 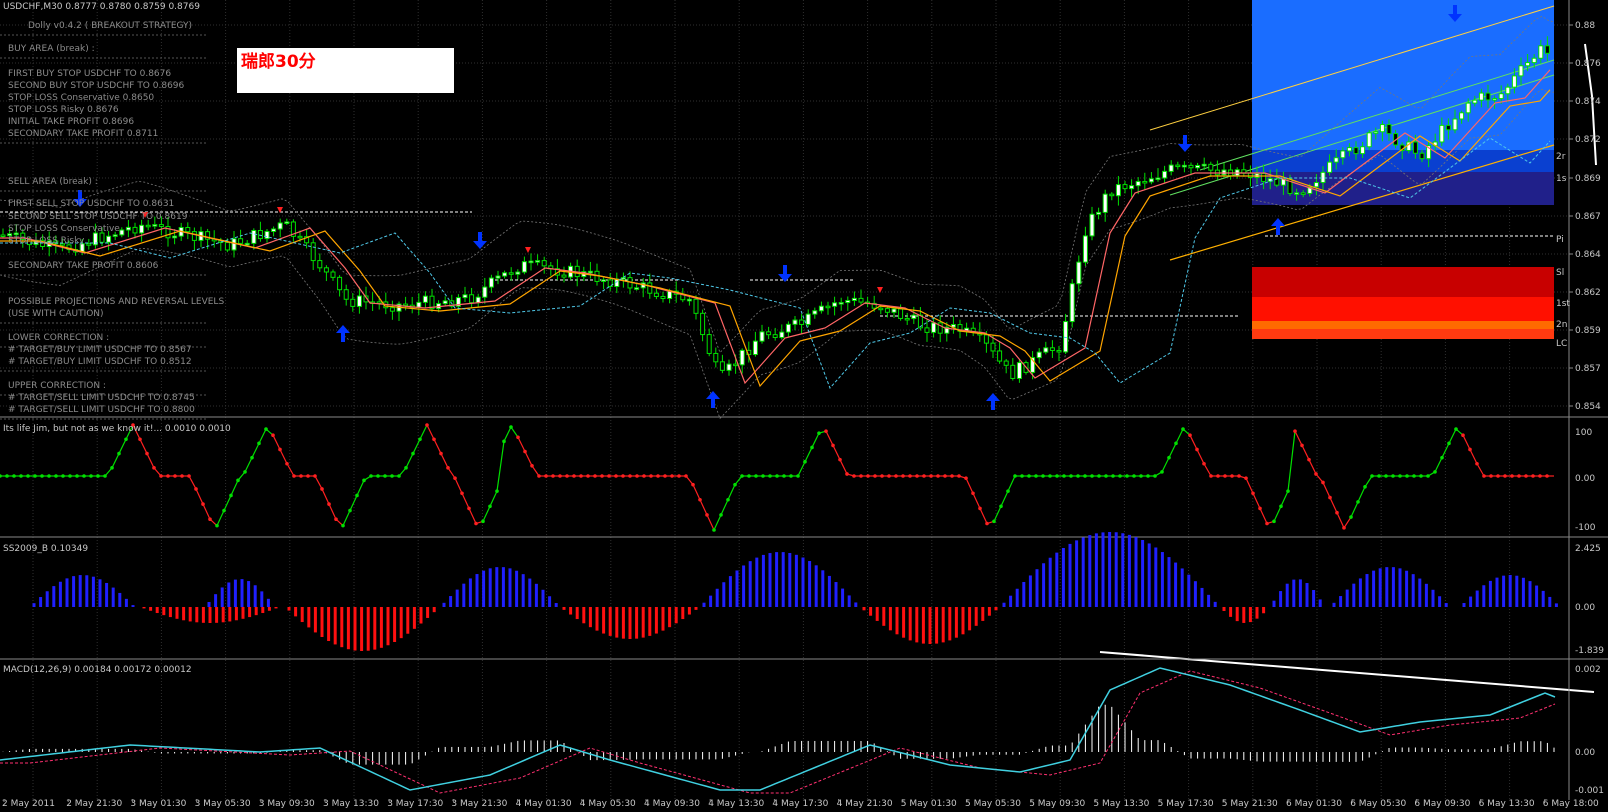 What do you see at coordinates (1583, 433) in the screenshot?
I see `iddd-tick-label: 100` at bounding box center [1583, 433].